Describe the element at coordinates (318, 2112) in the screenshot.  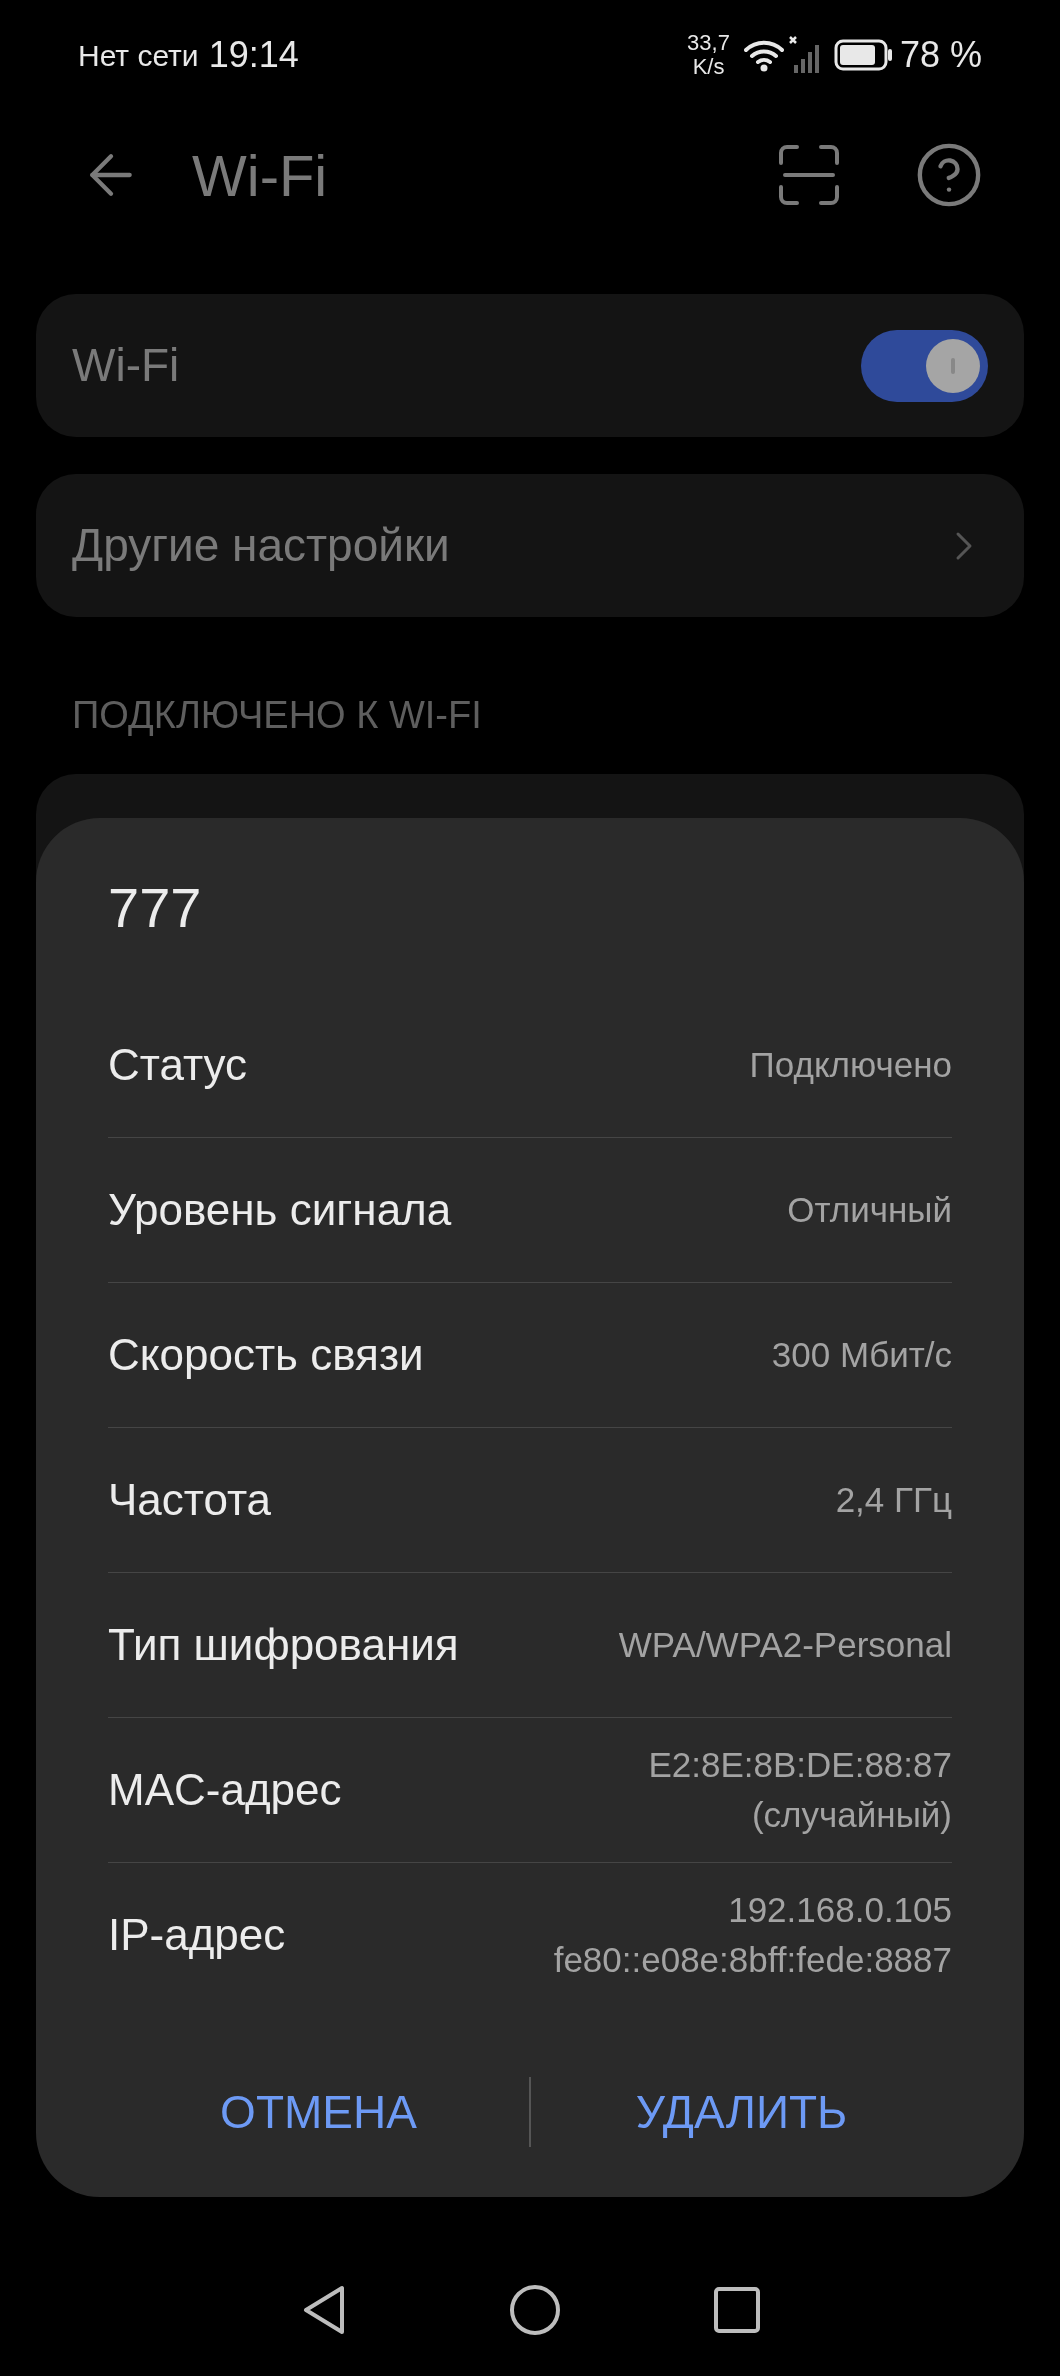
I see `dialog-button: ОТМЕНА` at that location.